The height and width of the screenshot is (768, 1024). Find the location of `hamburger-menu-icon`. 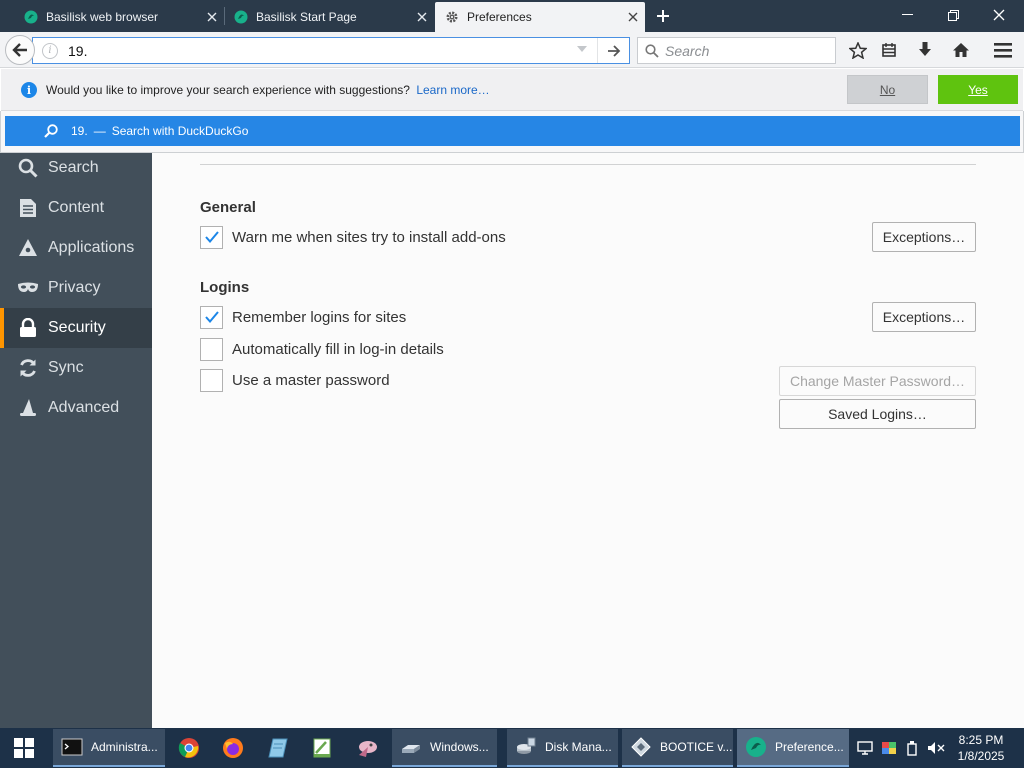

hamburger-menu-icon is located at coordinates (1003, 50).